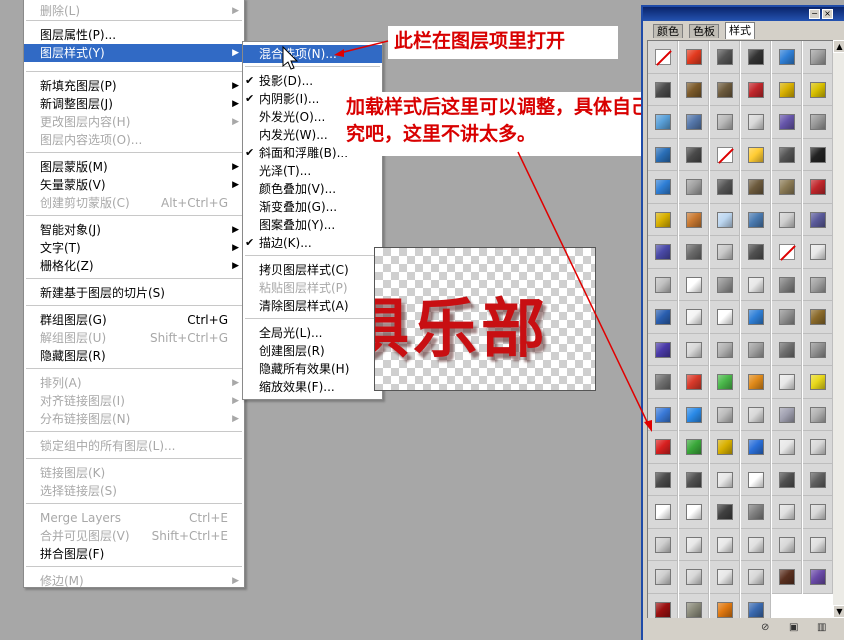 The image size is (844, 640). I want to click on minimize-icon: −, so click(814, 14).